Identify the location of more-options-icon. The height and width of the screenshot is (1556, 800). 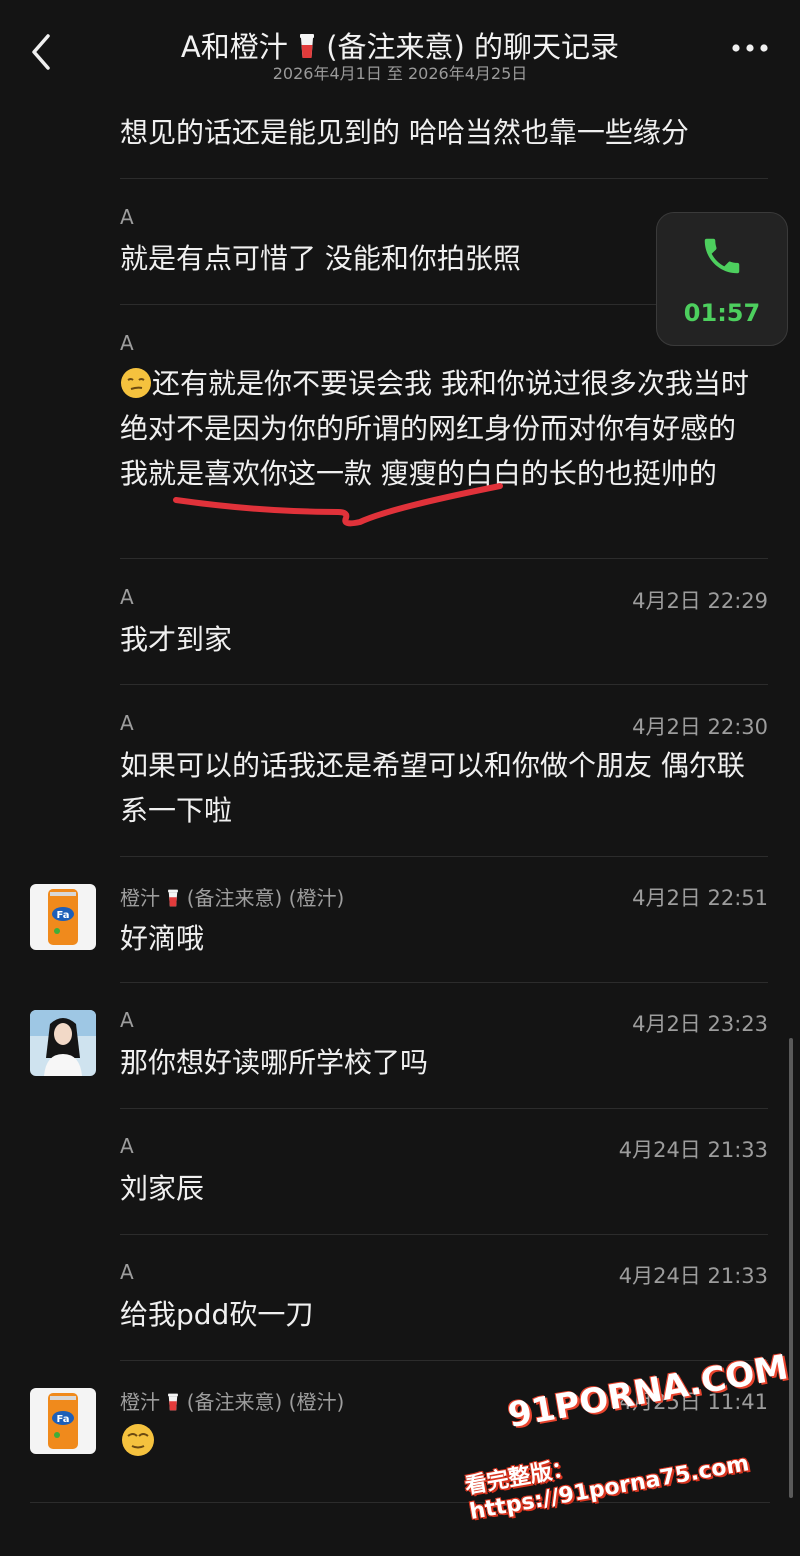
(750, 48).